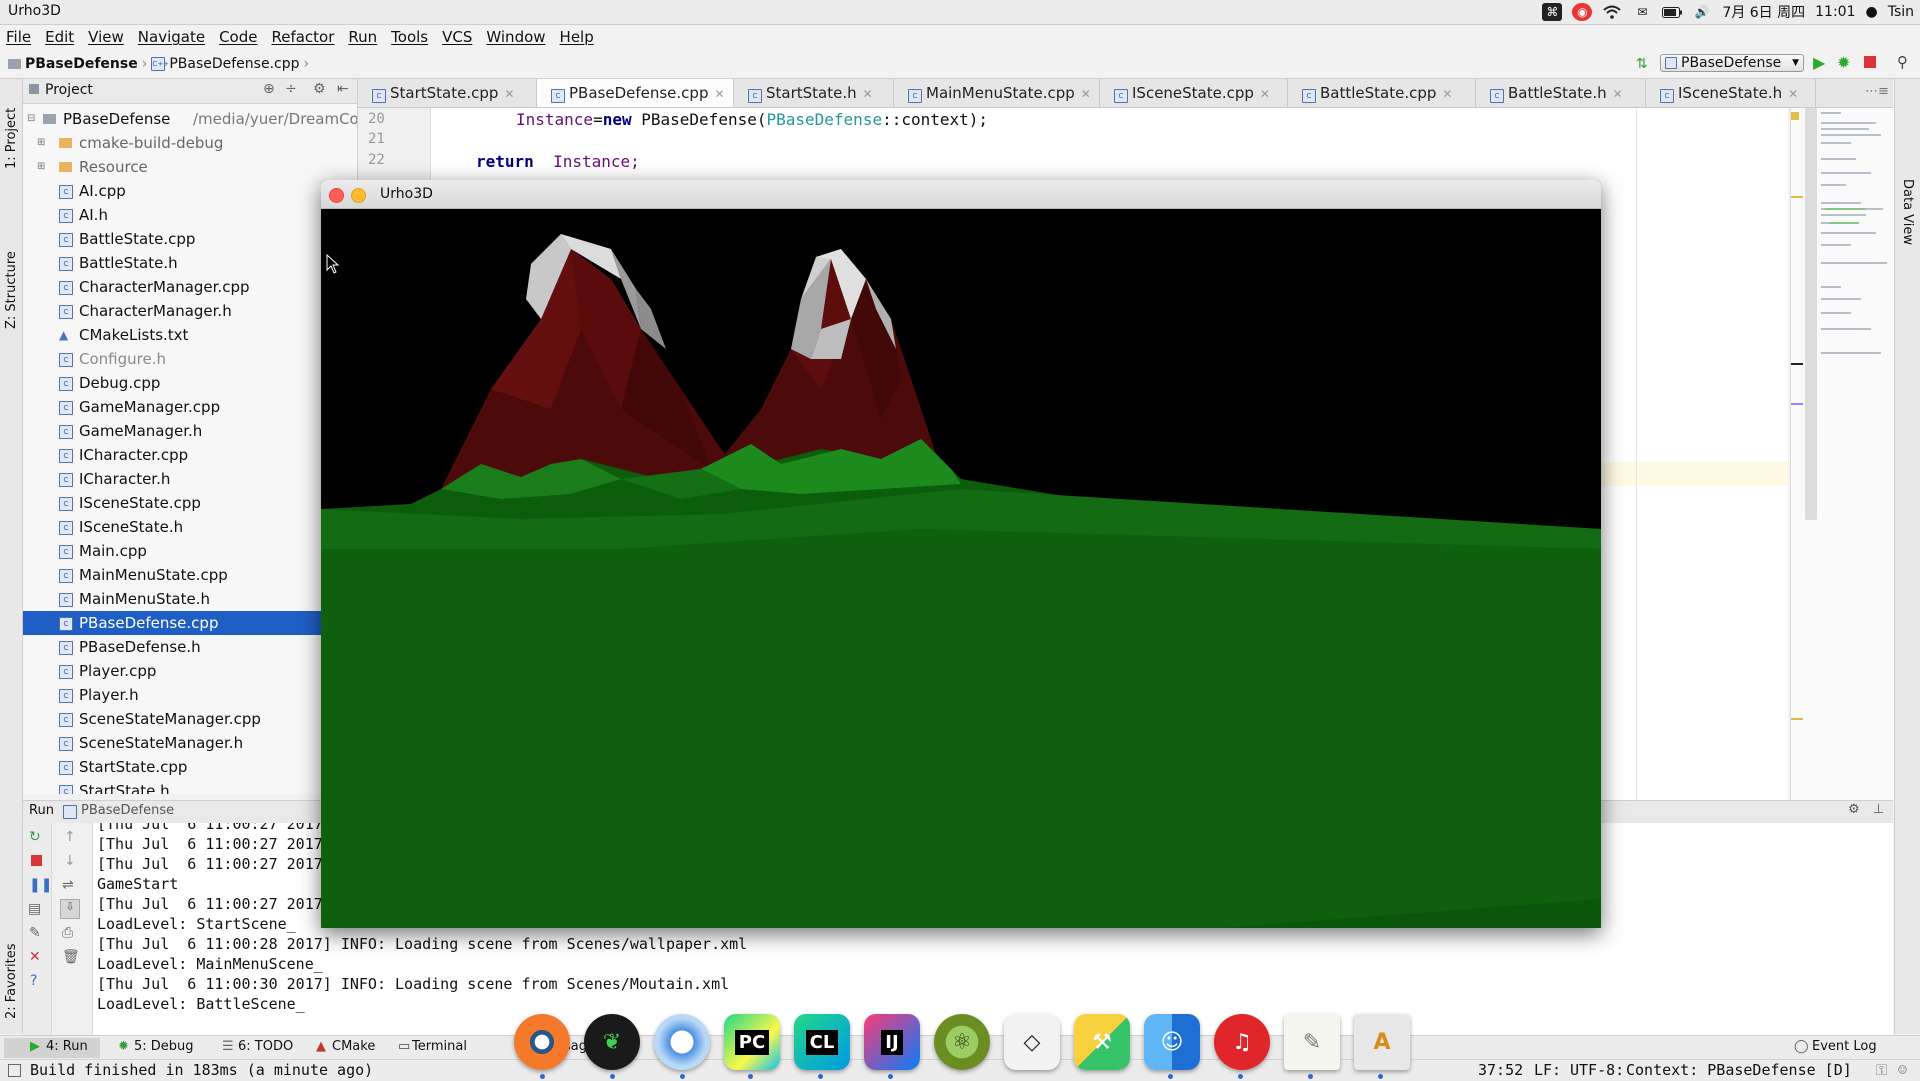 Image resolution: width=1920 pixels, height=1081 pixels. I want to click on battery-icon, so click(1672, 12).